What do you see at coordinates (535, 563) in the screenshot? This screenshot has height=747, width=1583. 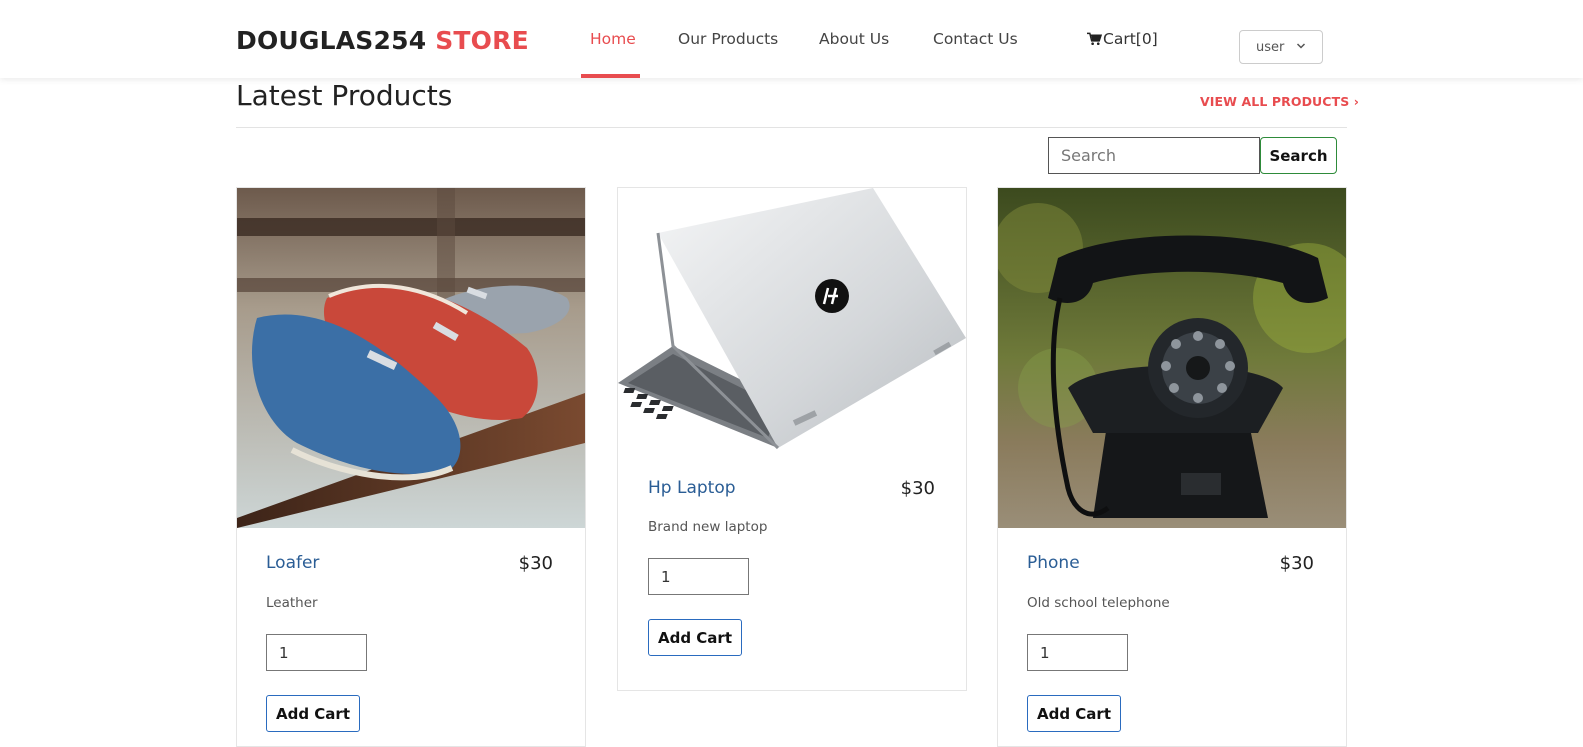 I see `product-price-loafer: $30` at bounding box center [535, 563].